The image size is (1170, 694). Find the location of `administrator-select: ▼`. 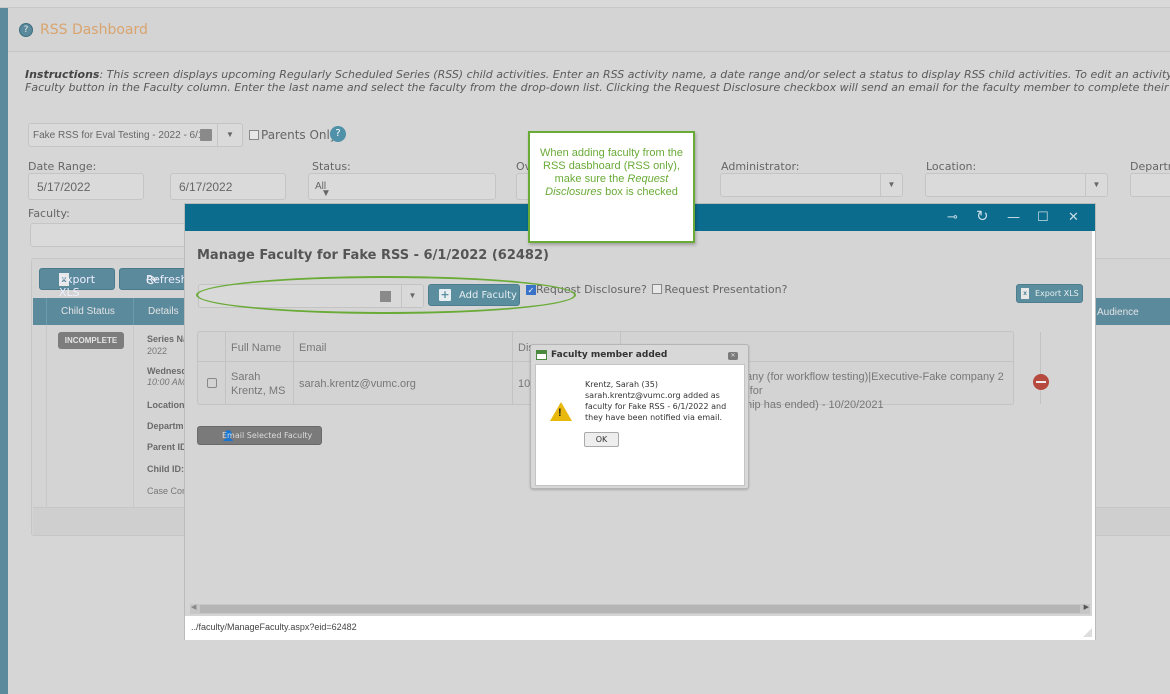

administrator-select: ▼ is located at coordinates (811, 185).